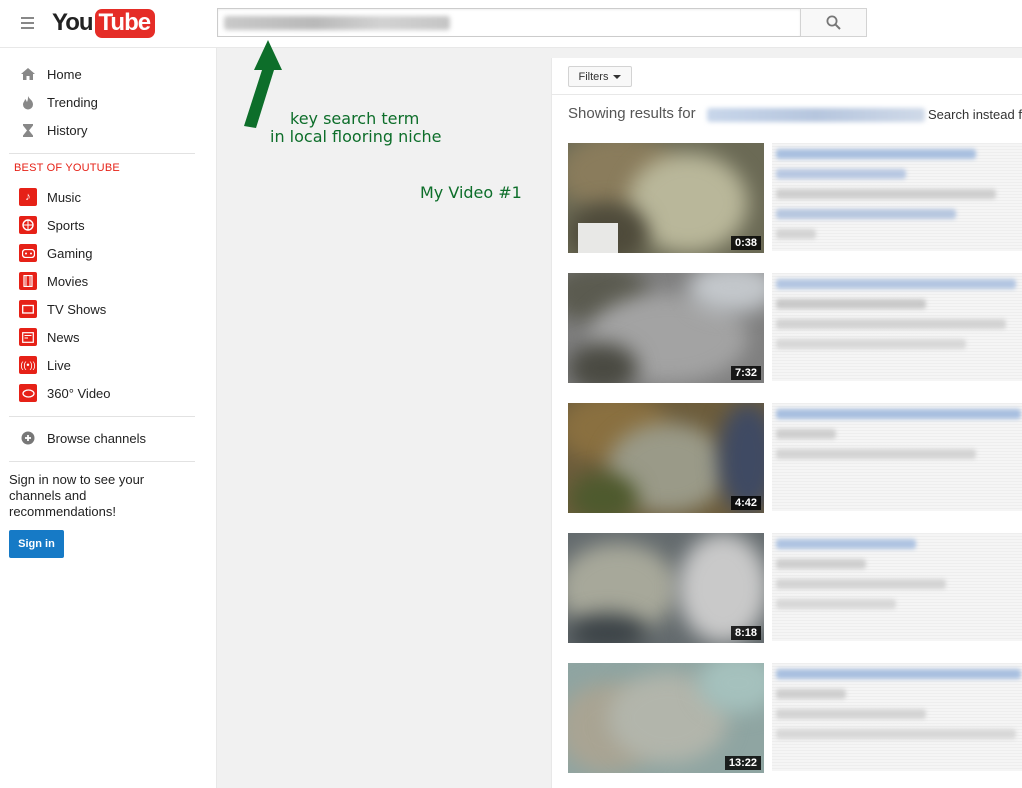 The image size is (1022, 788). I want to click on sidebar-item-label: Live, so click(59, 365).